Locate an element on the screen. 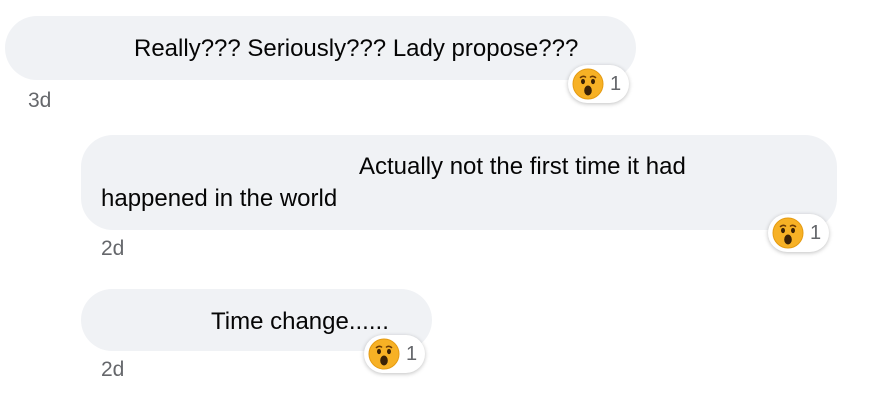  wow-emoji-icon is located at coordinates (384, 354).